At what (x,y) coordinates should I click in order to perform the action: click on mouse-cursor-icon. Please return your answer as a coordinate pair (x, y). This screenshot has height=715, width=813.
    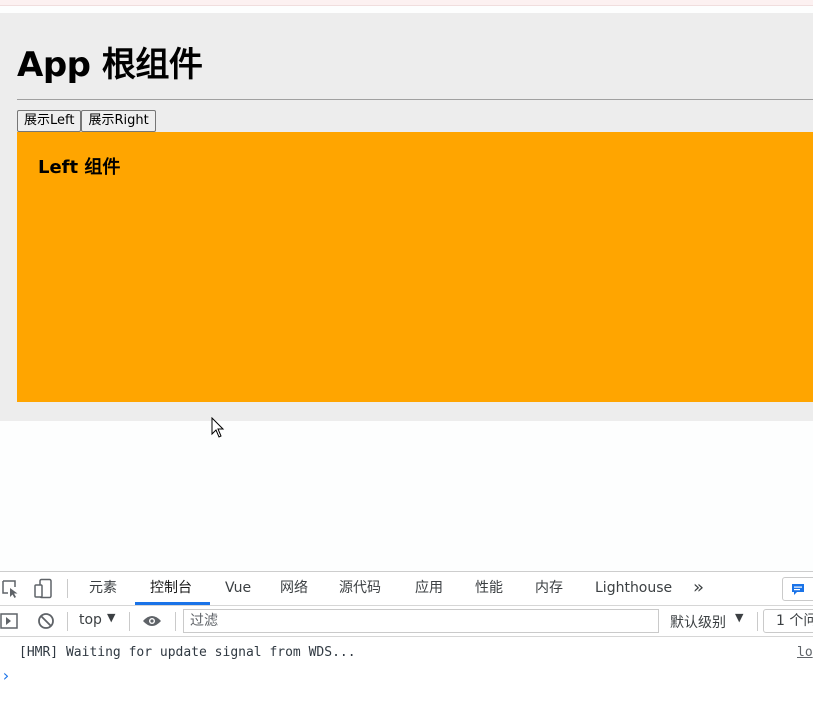
    Looking at the image, I should click on (218, 427).